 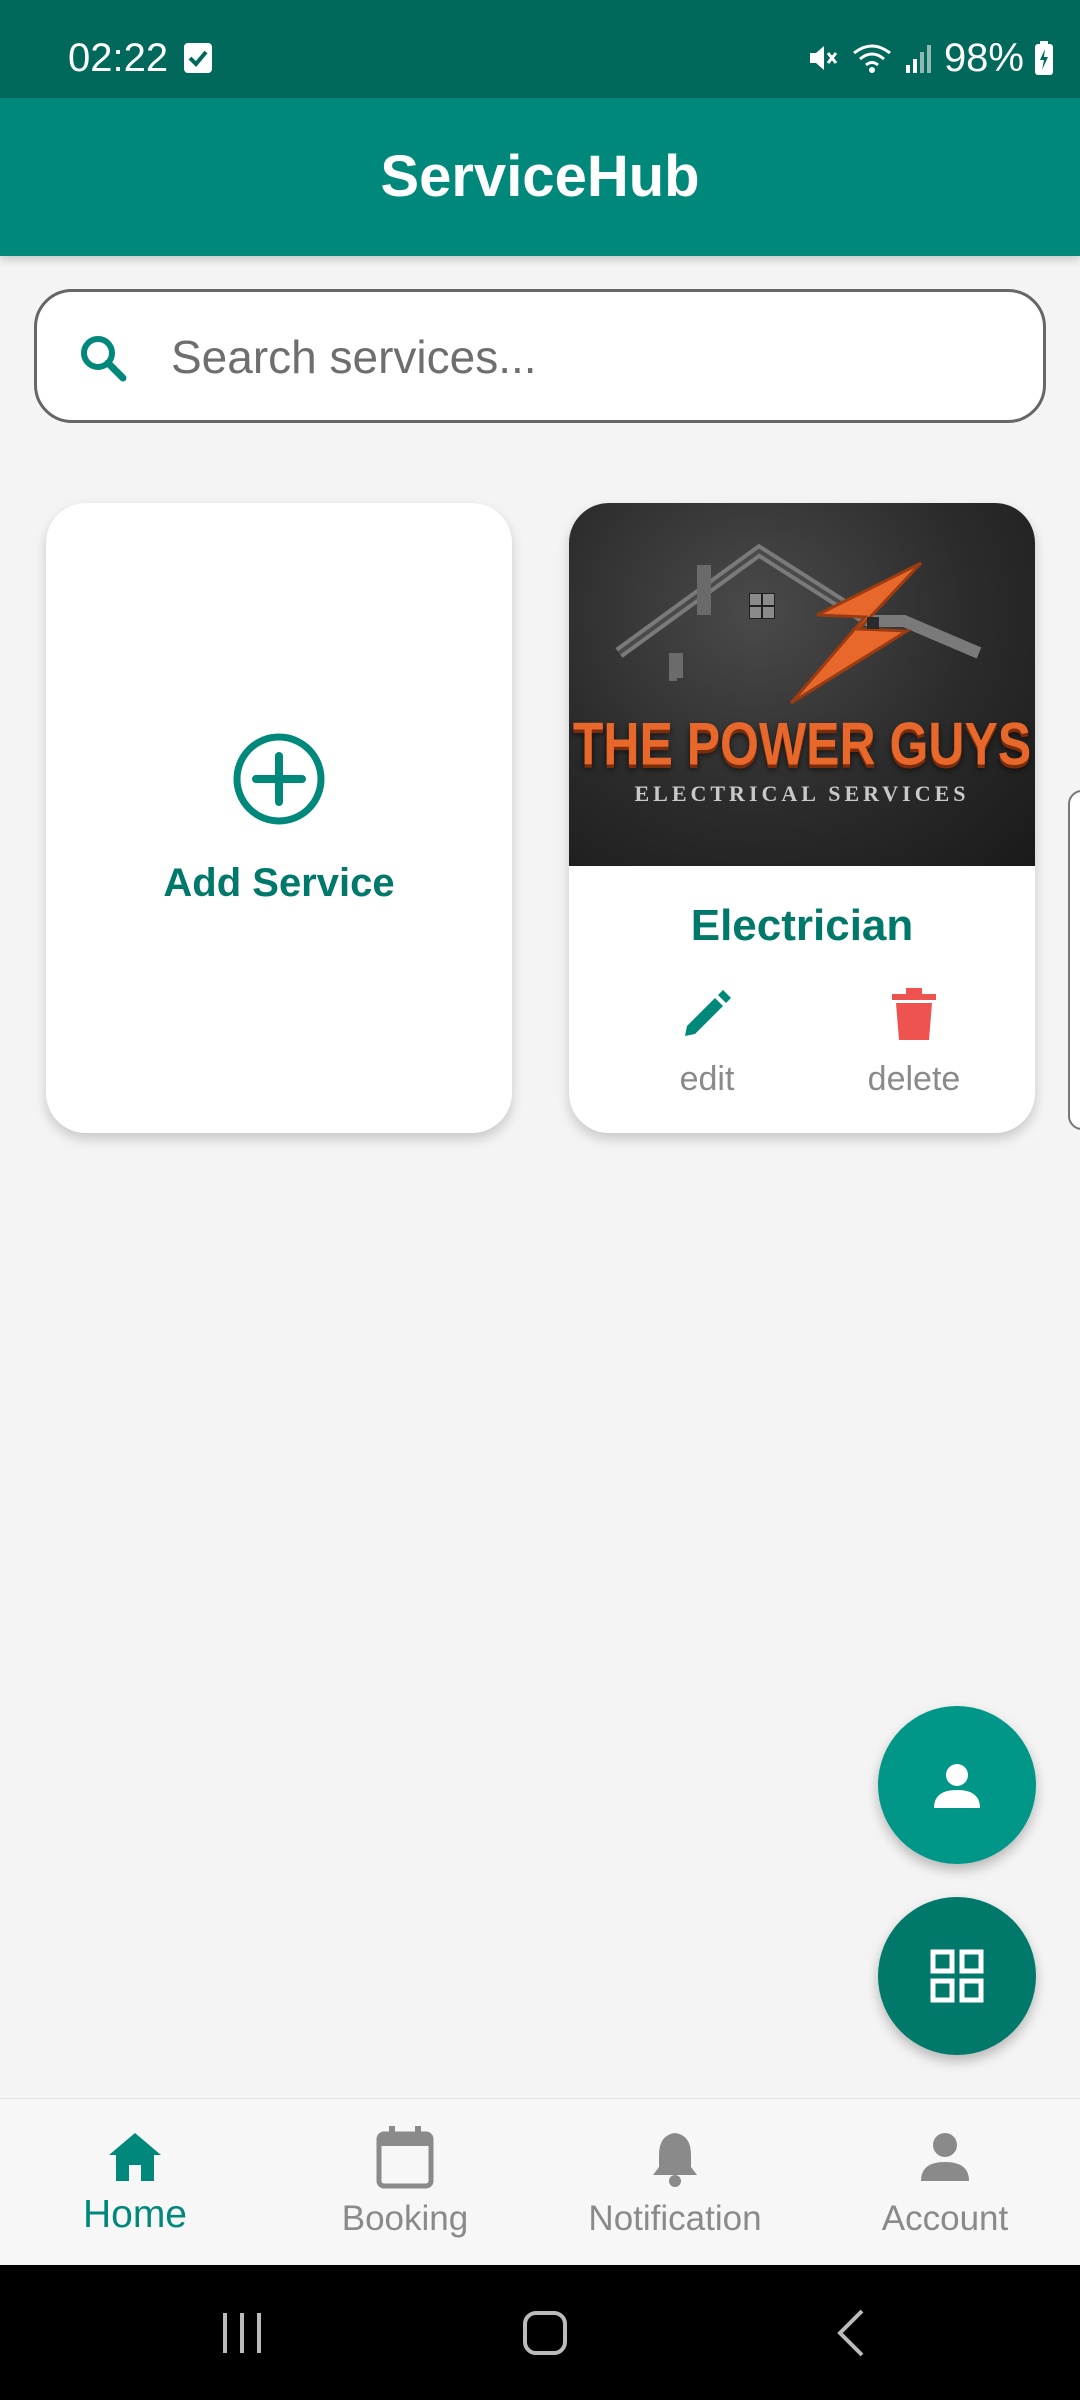 I want to click on status-time: 02:22, so click(x=118, y=58).